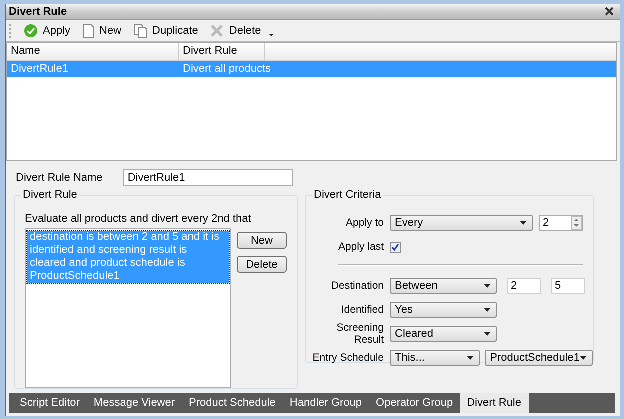  Describe the element at coordinates (134, 403) in the screenshot. I see `tab: Message Viewer` at that location.